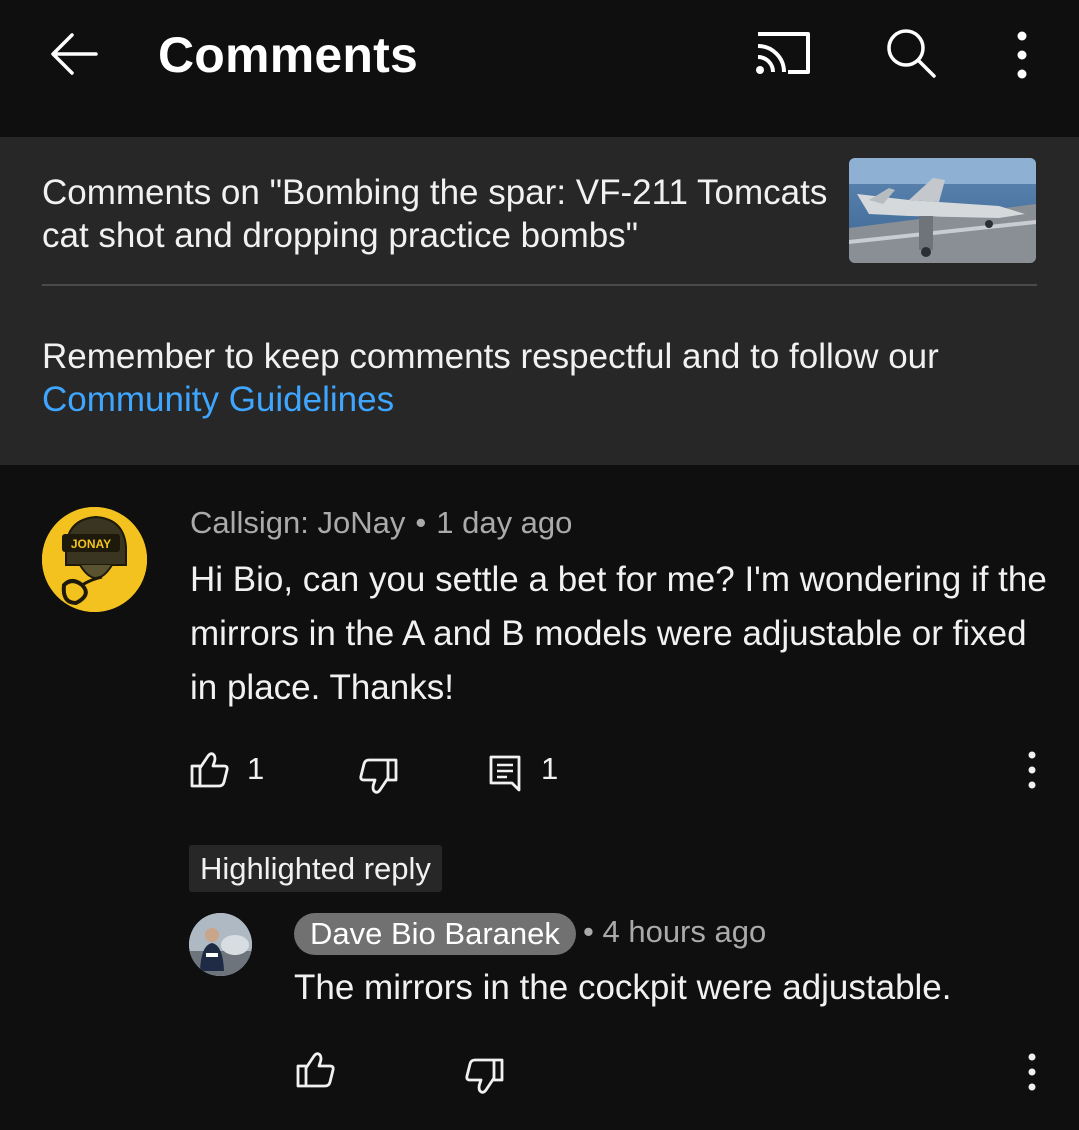  What do you see at coordinates (256, 768) in the screenshot?
I see `like-count: 1` at bounding box center [256, 768].